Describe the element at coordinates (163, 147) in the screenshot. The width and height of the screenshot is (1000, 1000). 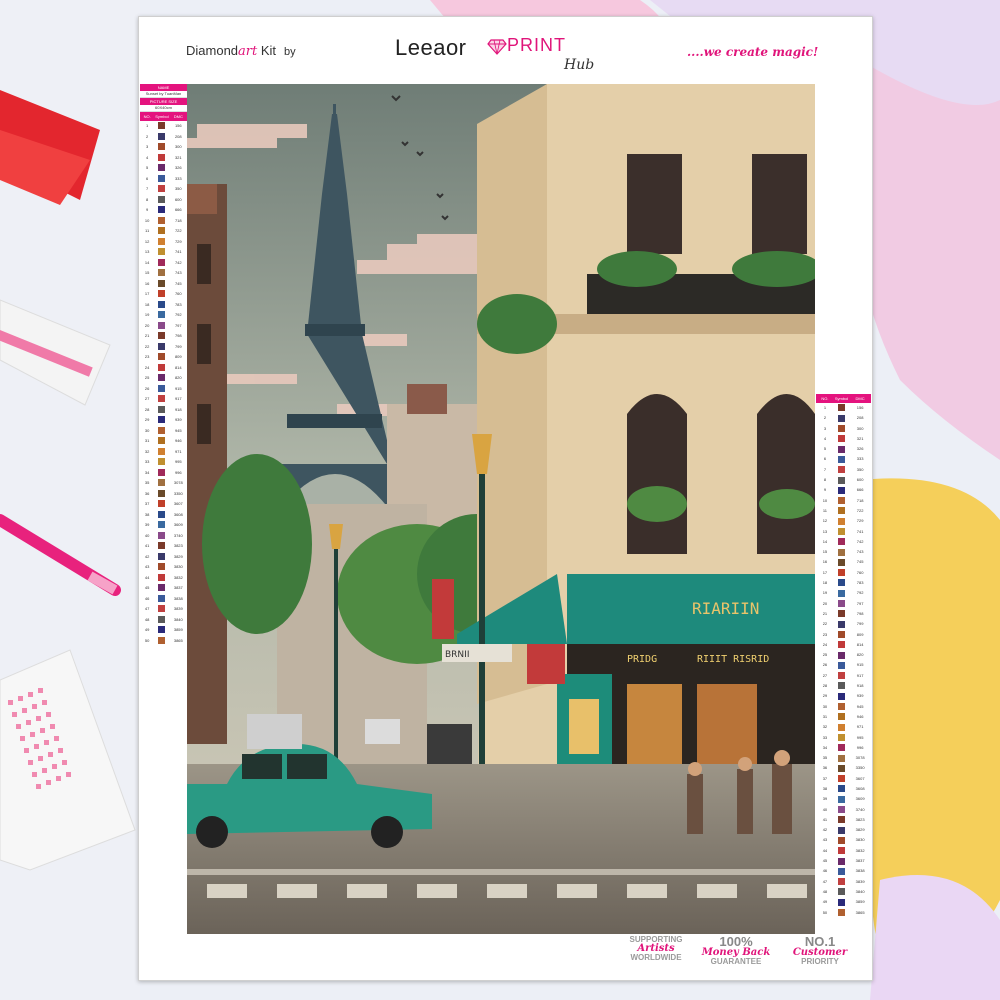
I see `left-legend-row: 3 300` at that location.